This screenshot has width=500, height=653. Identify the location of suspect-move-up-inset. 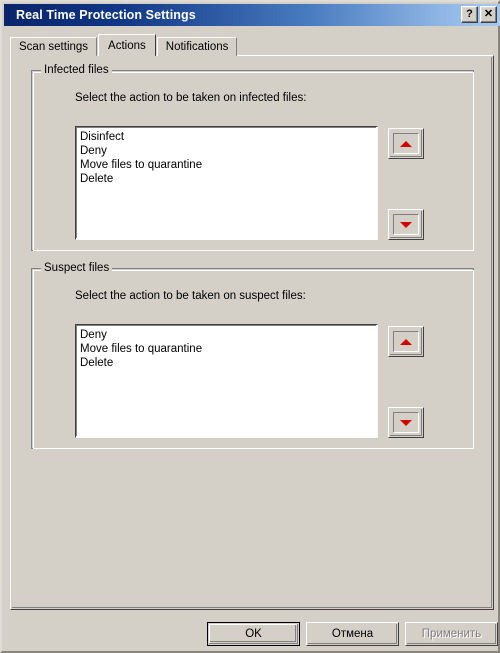
(406, 341).